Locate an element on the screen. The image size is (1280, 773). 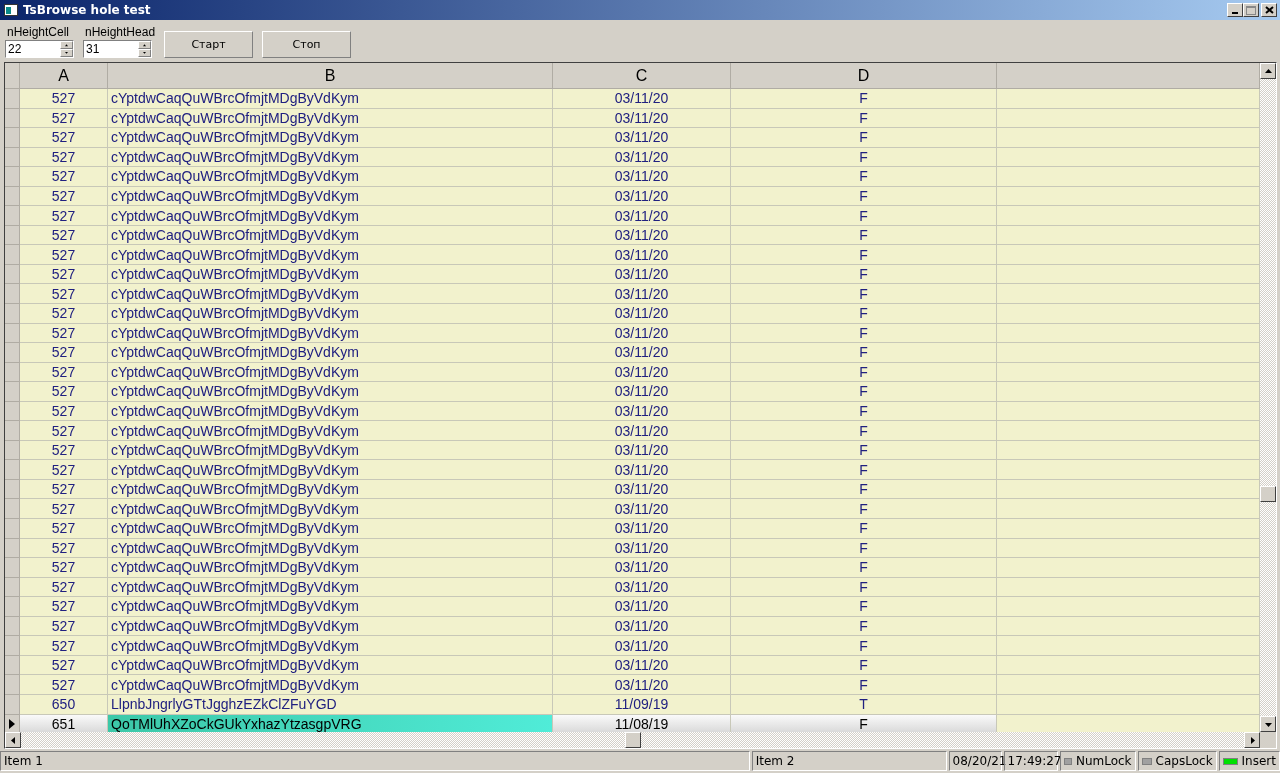
maximize-icon is located at coordinates (1251, 10).